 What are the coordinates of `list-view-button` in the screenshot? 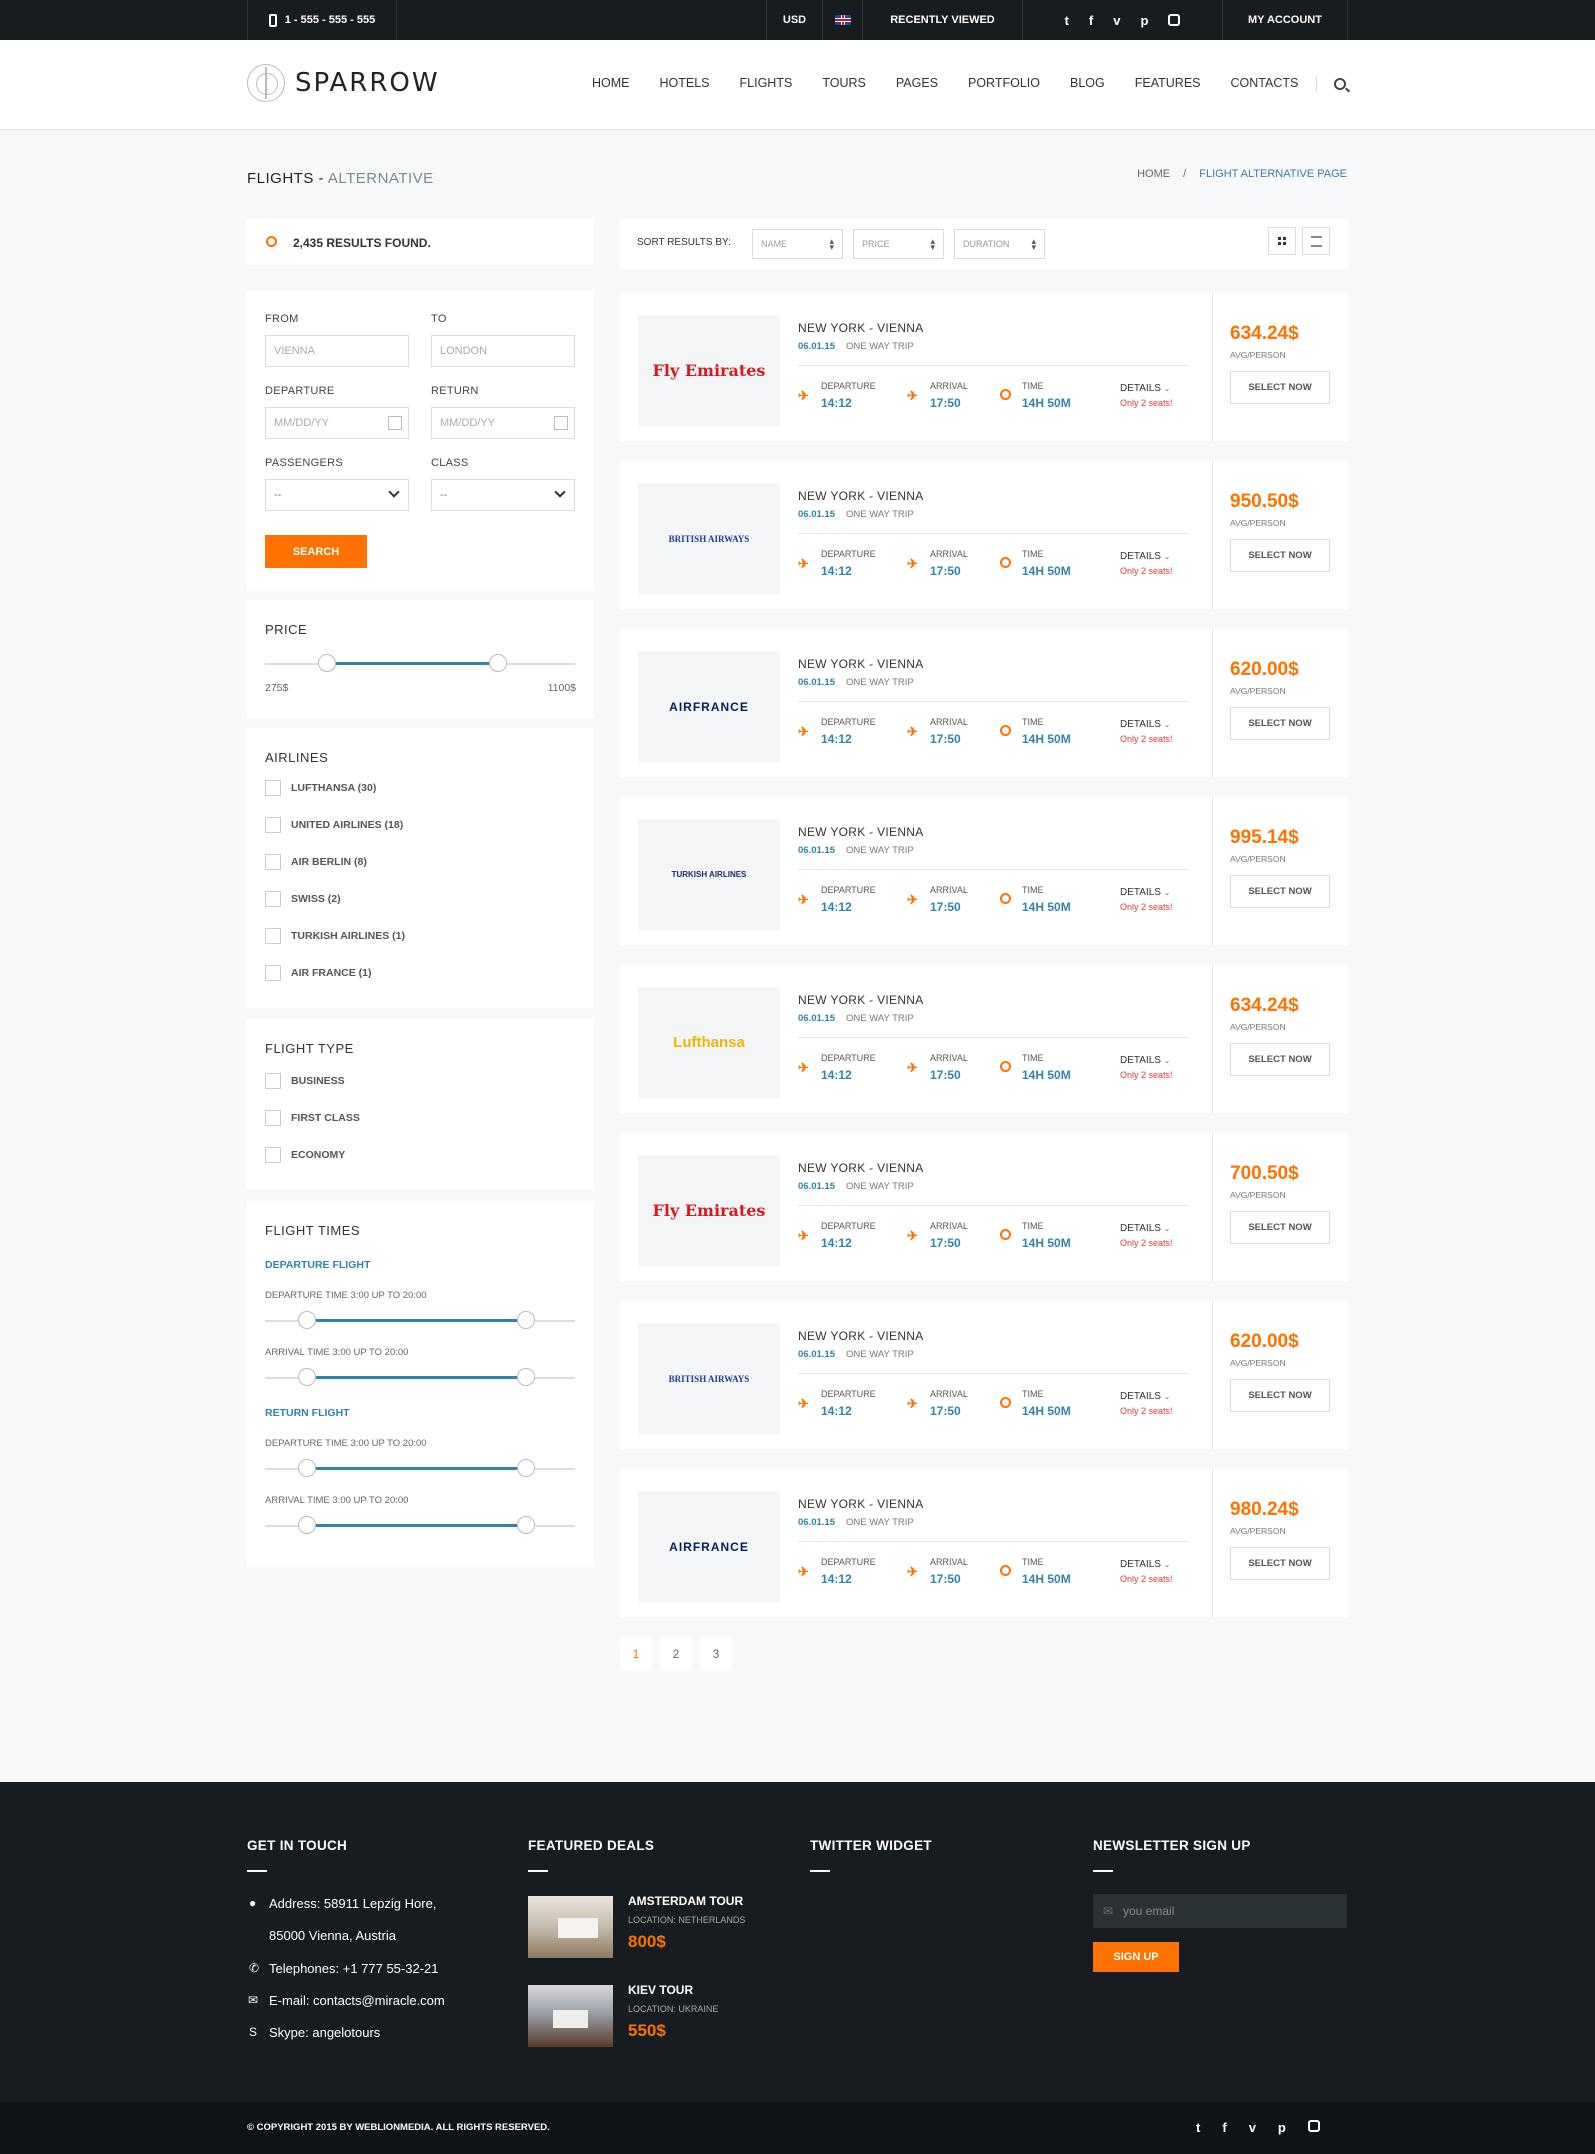 It's located at (1316, 241).